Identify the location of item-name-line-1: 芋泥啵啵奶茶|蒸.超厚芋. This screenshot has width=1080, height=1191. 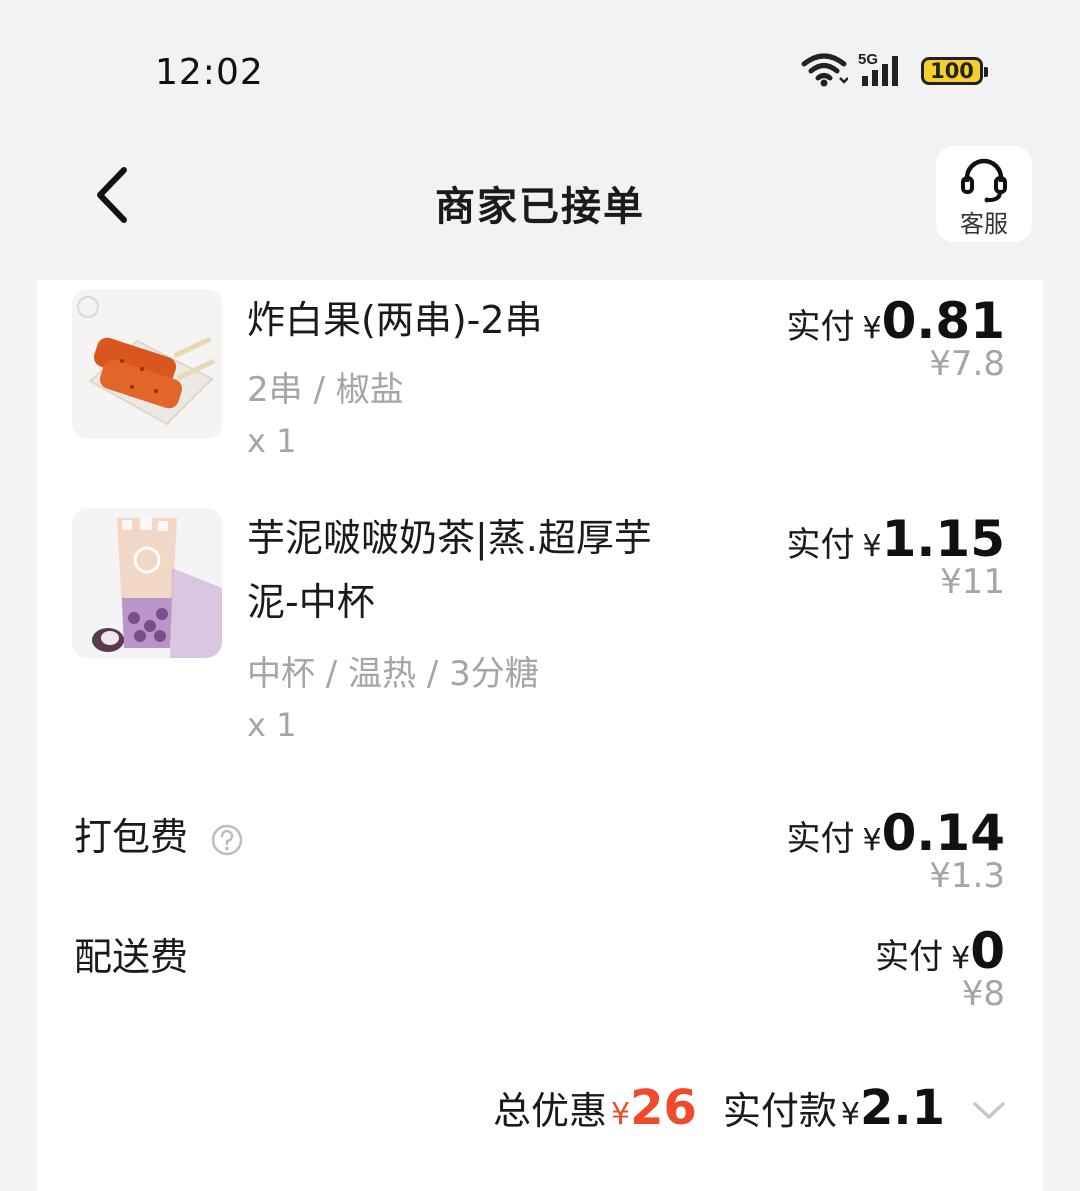
(449, 538).